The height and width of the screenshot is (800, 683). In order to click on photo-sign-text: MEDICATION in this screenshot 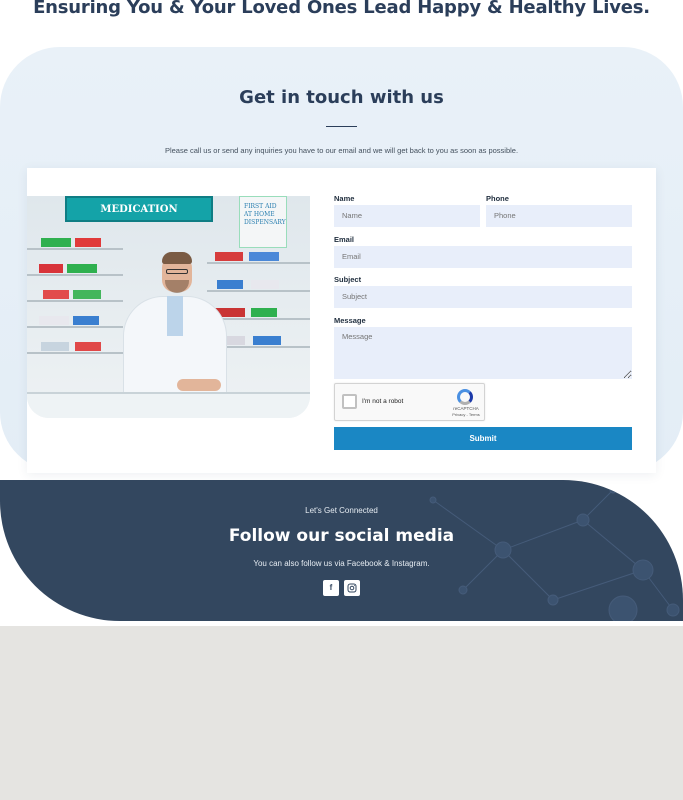, I will do `click(139, 209)`.